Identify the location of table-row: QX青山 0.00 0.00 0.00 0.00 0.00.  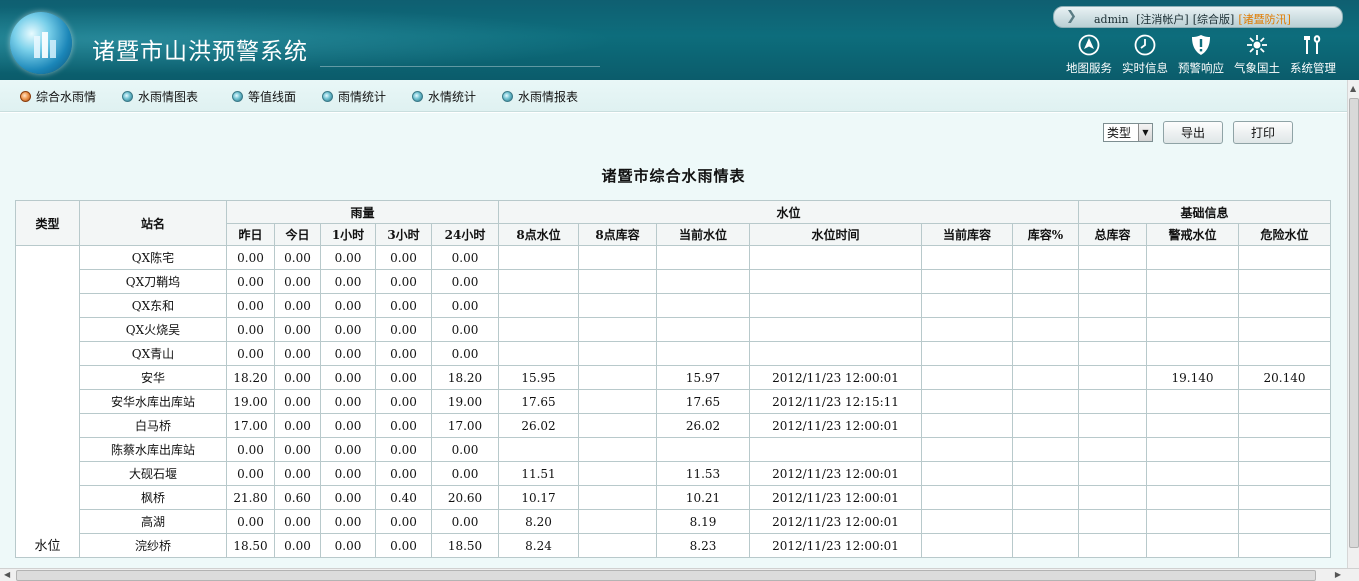
(673, 353).